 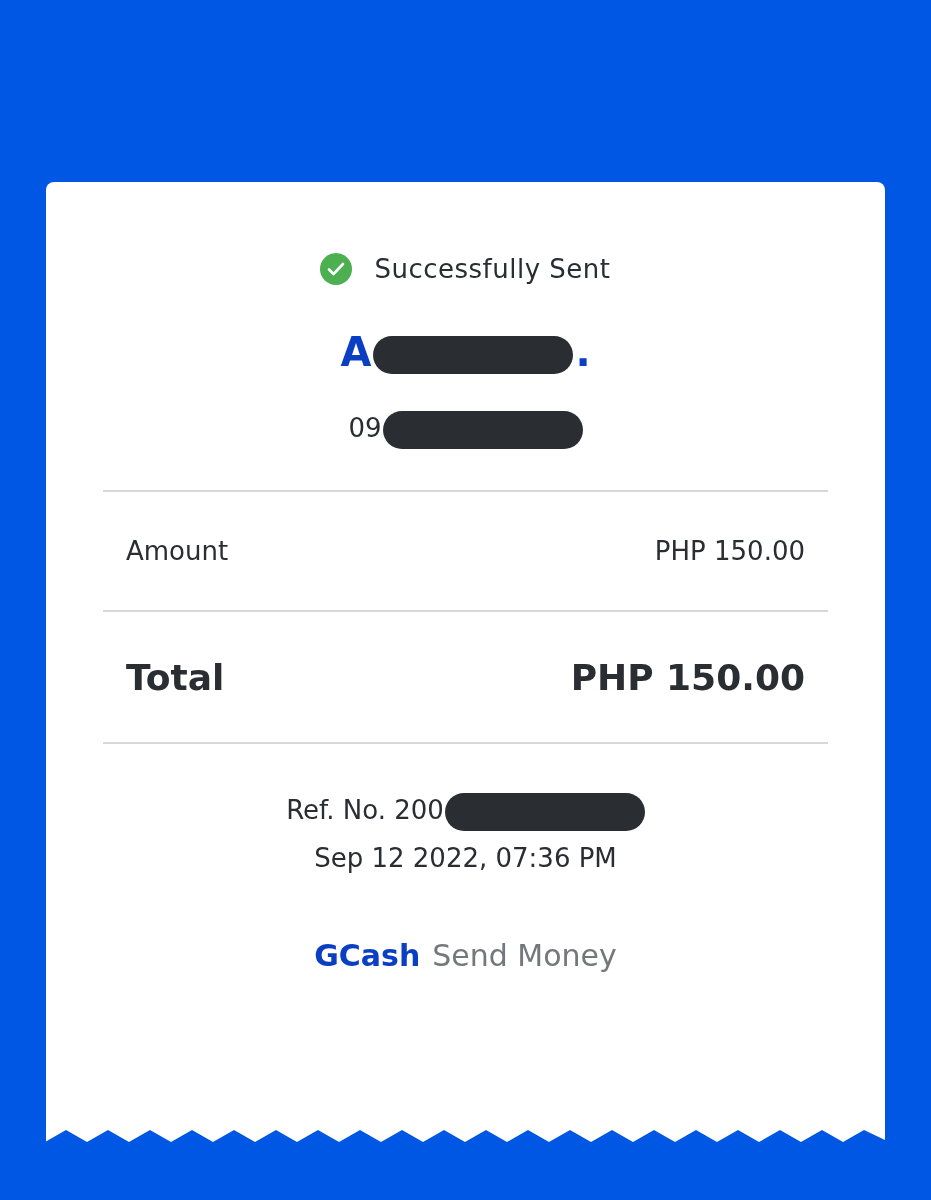 What do you see at coordinates (365, 428) in the screenshot?
I see `recipient-number: 09` at bounding box center [365, 428].